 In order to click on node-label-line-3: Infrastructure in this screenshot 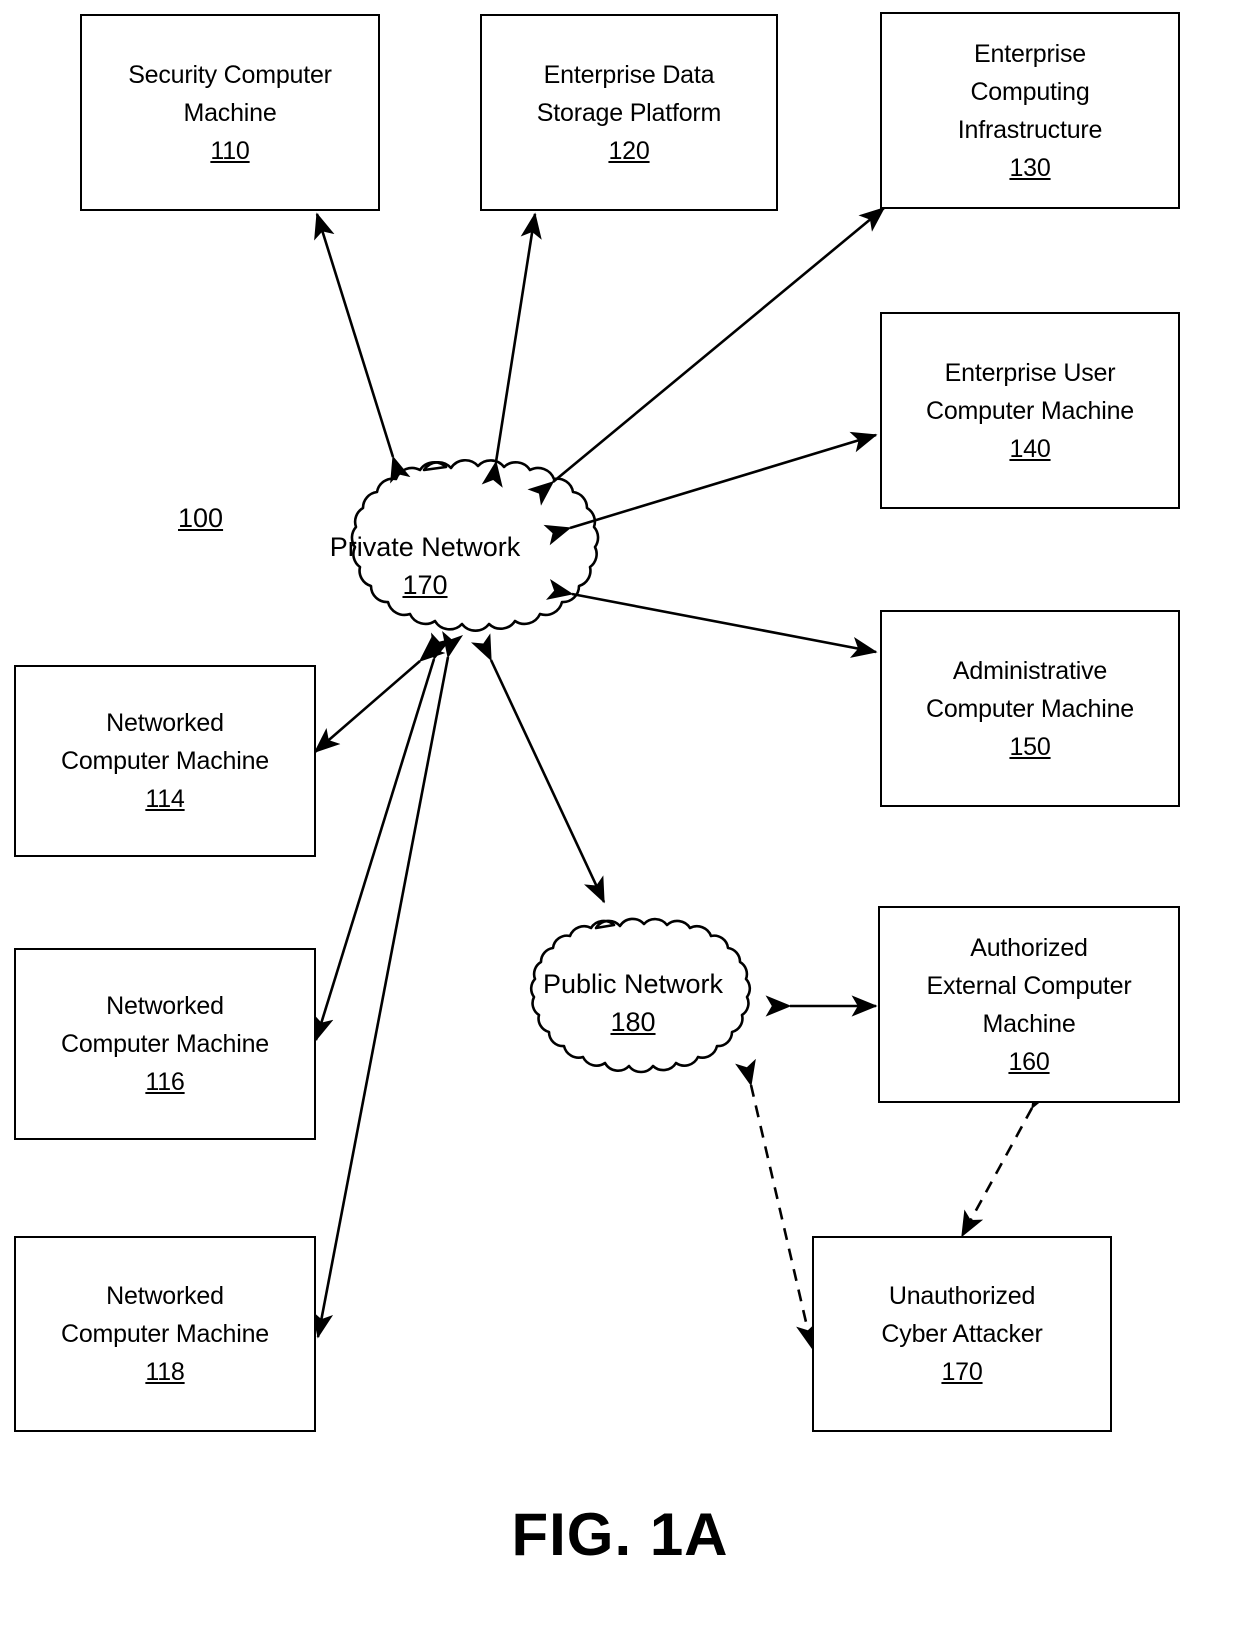, I will do `click(1030, 129)`.